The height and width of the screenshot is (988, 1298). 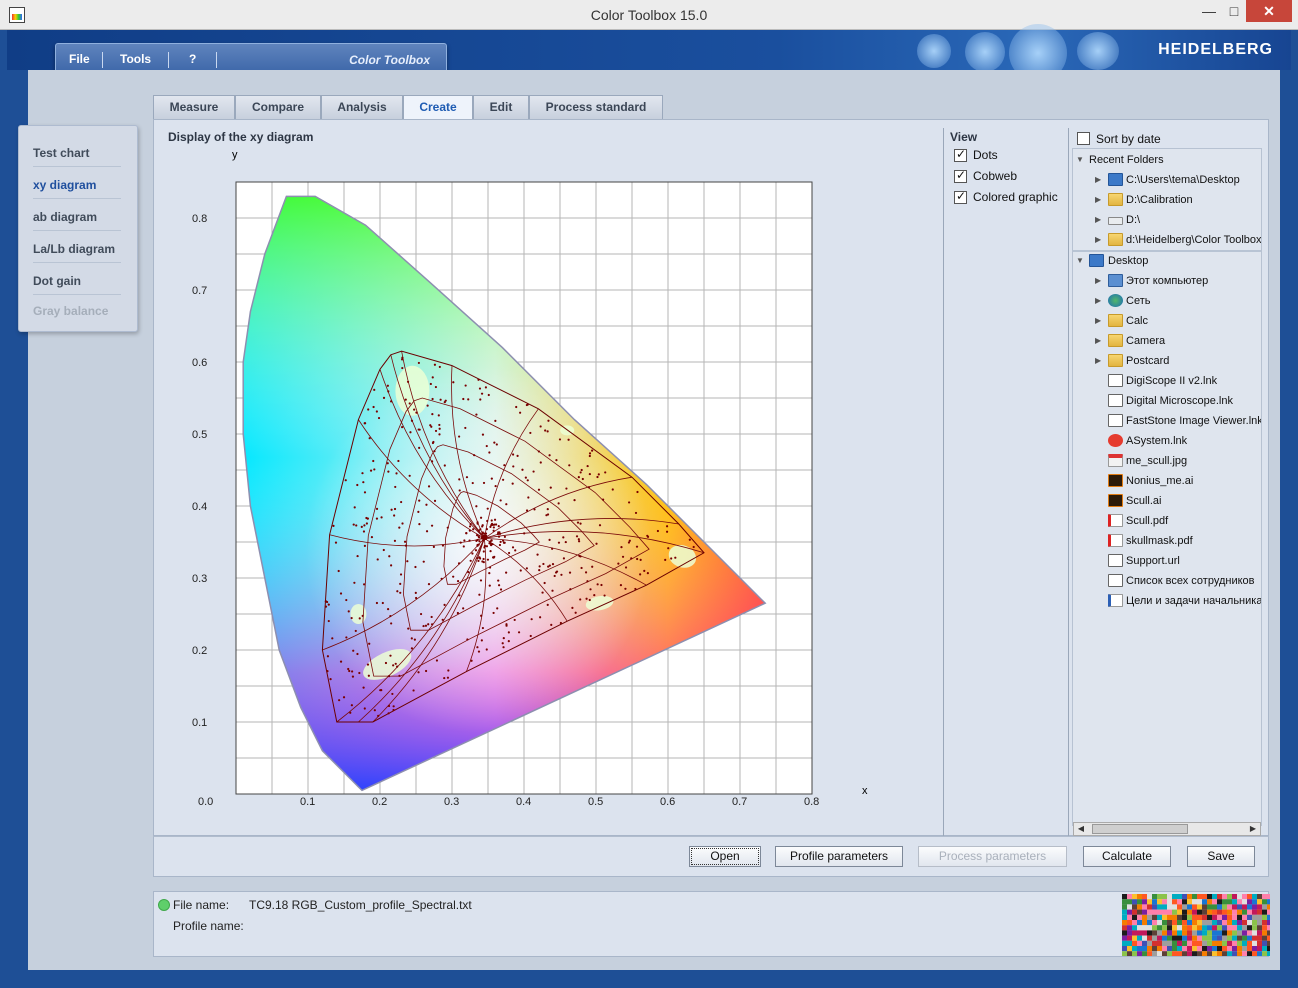 I want to click on nav-test-chart: Test chart, so click(x=77, y=156).